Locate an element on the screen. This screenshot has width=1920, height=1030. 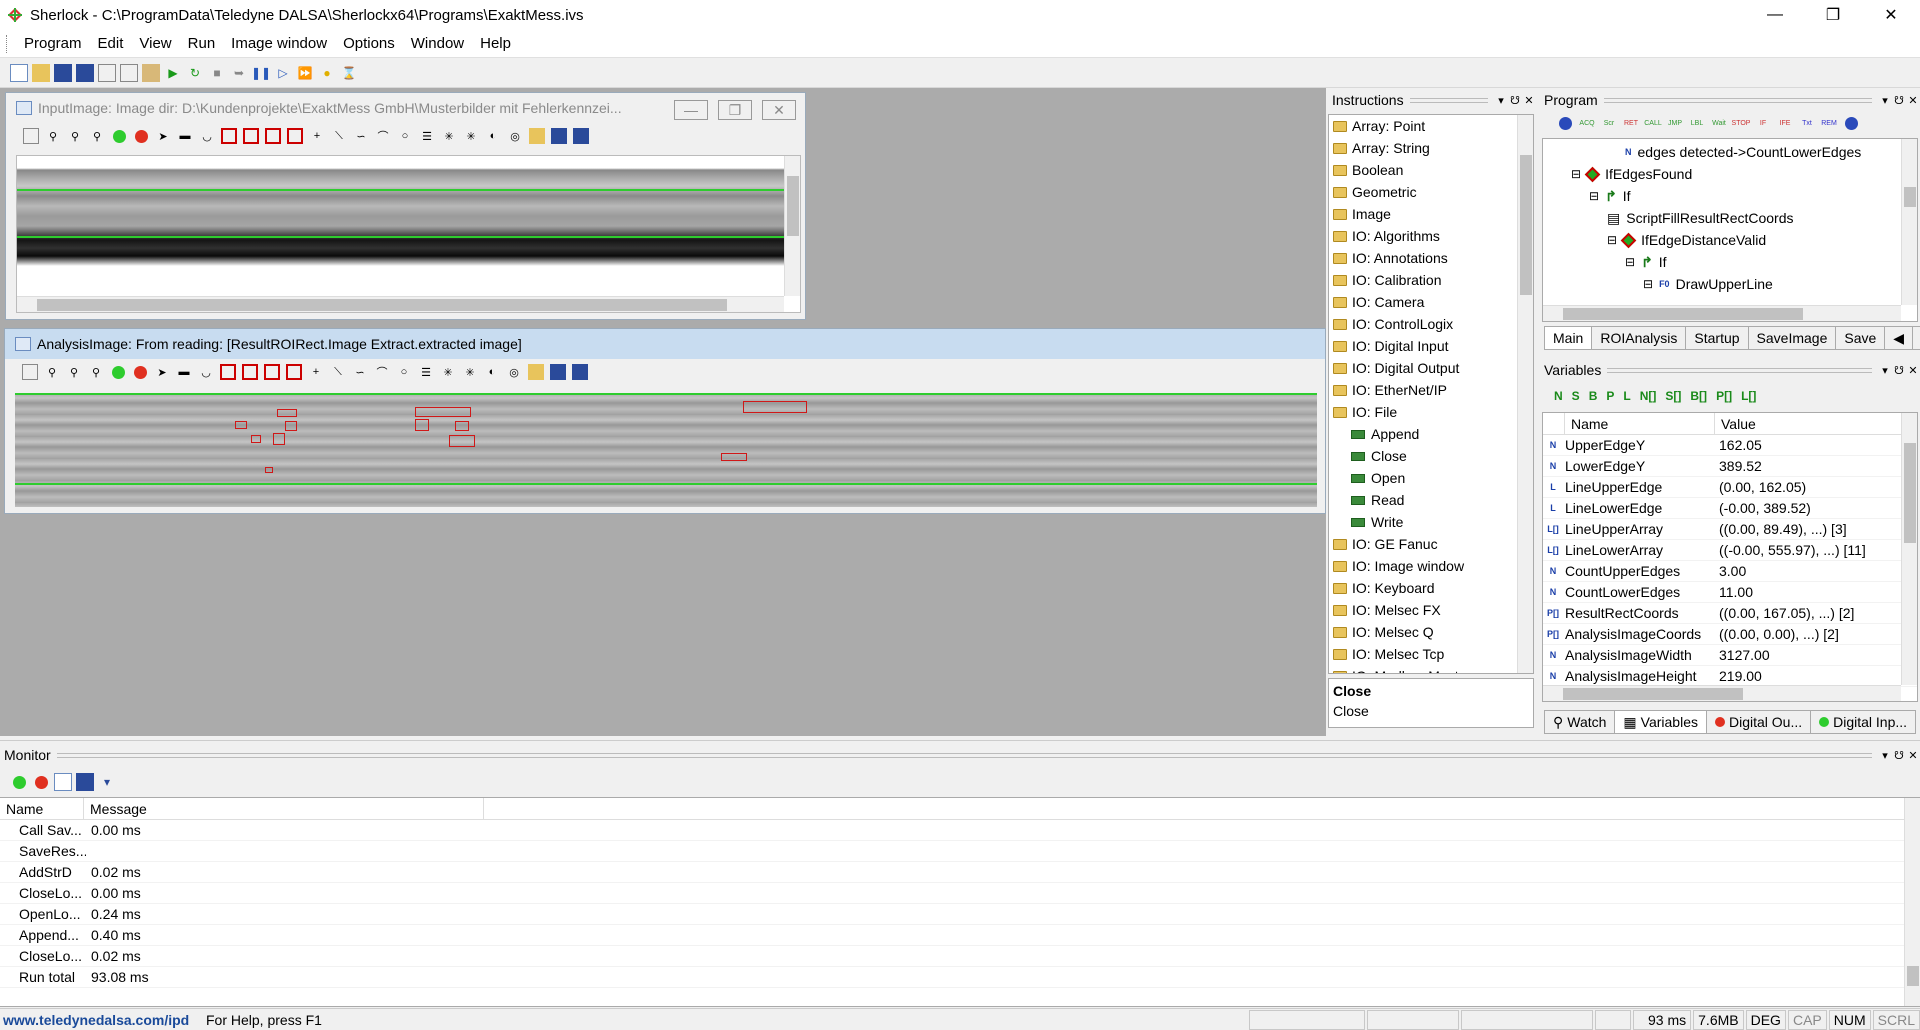
filter-b-button: B is located at coordinates (1593, 396).